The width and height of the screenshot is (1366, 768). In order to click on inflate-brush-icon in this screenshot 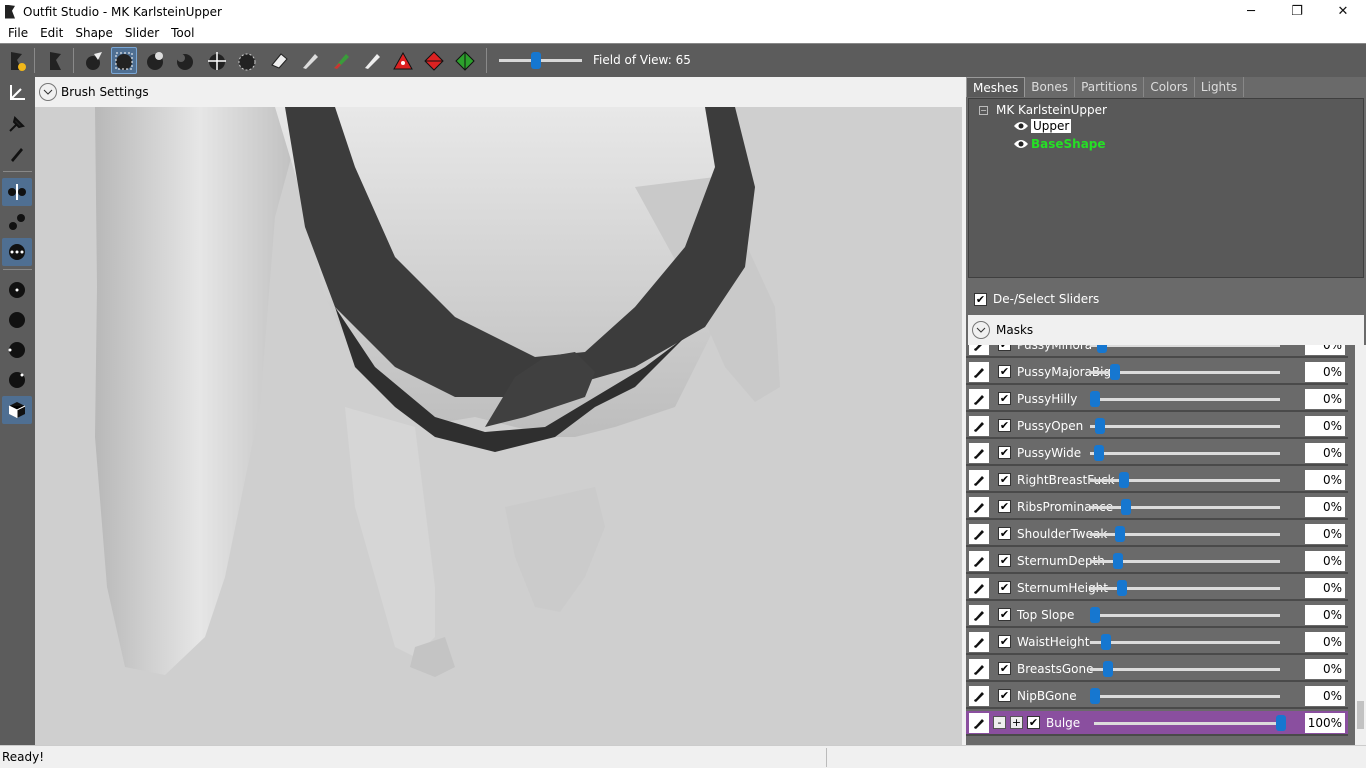, I will do `click(155, 60)`.